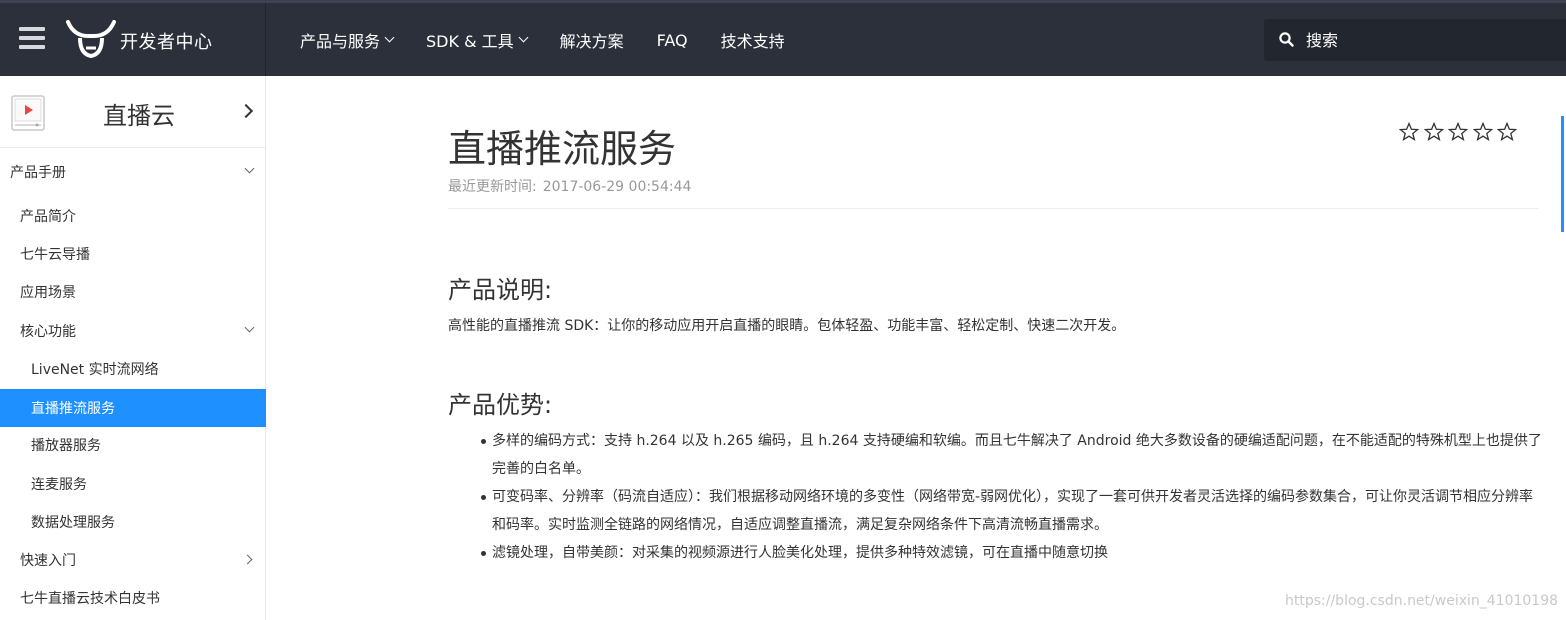 Image resolution: width=1566 pixels, height=620 pixels. I want to click on product-switcher: 直播云, so click(133, 112).